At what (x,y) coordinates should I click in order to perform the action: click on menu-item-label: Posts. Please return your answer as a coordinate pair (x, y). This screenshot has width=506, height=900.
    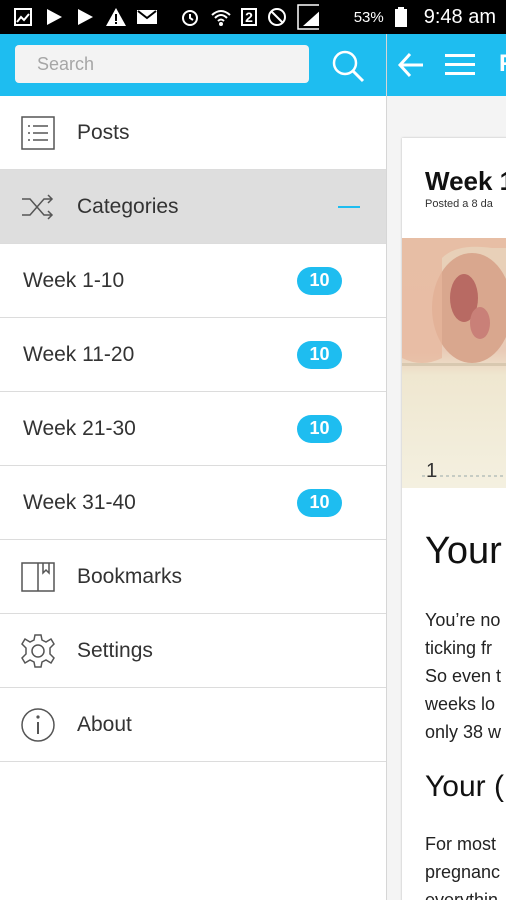
    Looking at the image, I should click on (103, 132).